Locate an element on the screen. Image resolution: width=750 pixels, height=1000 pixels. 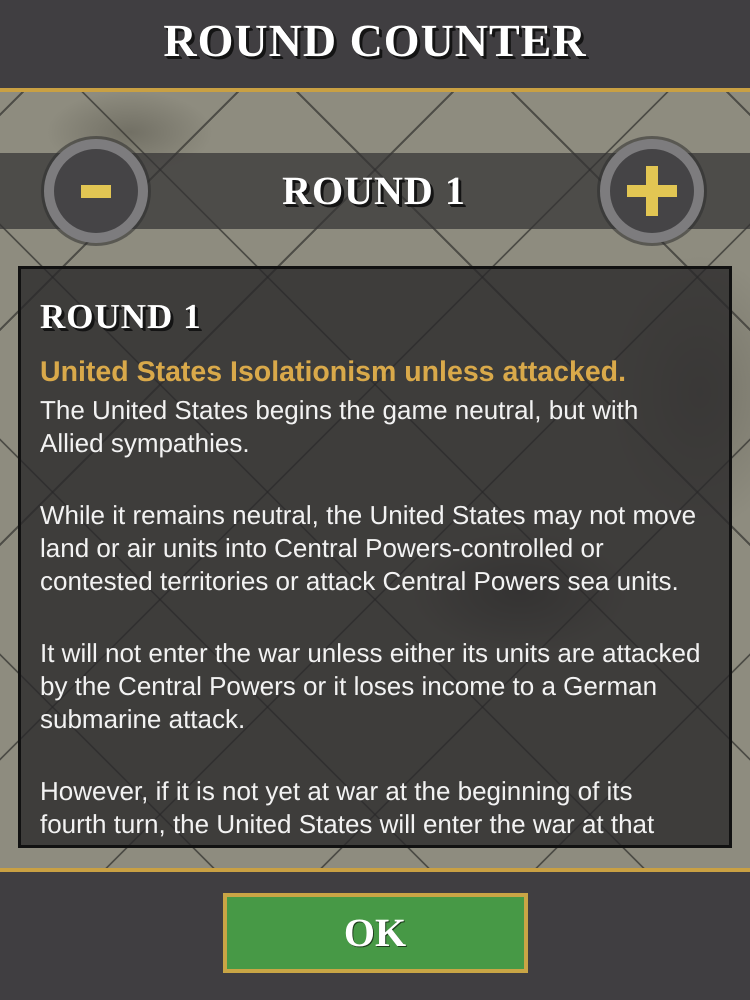
panel-paragraph: However, if it is not yet at war at the beginning of its fourth turn, the United States will enter the war at that is located at coordinates (348, 808).